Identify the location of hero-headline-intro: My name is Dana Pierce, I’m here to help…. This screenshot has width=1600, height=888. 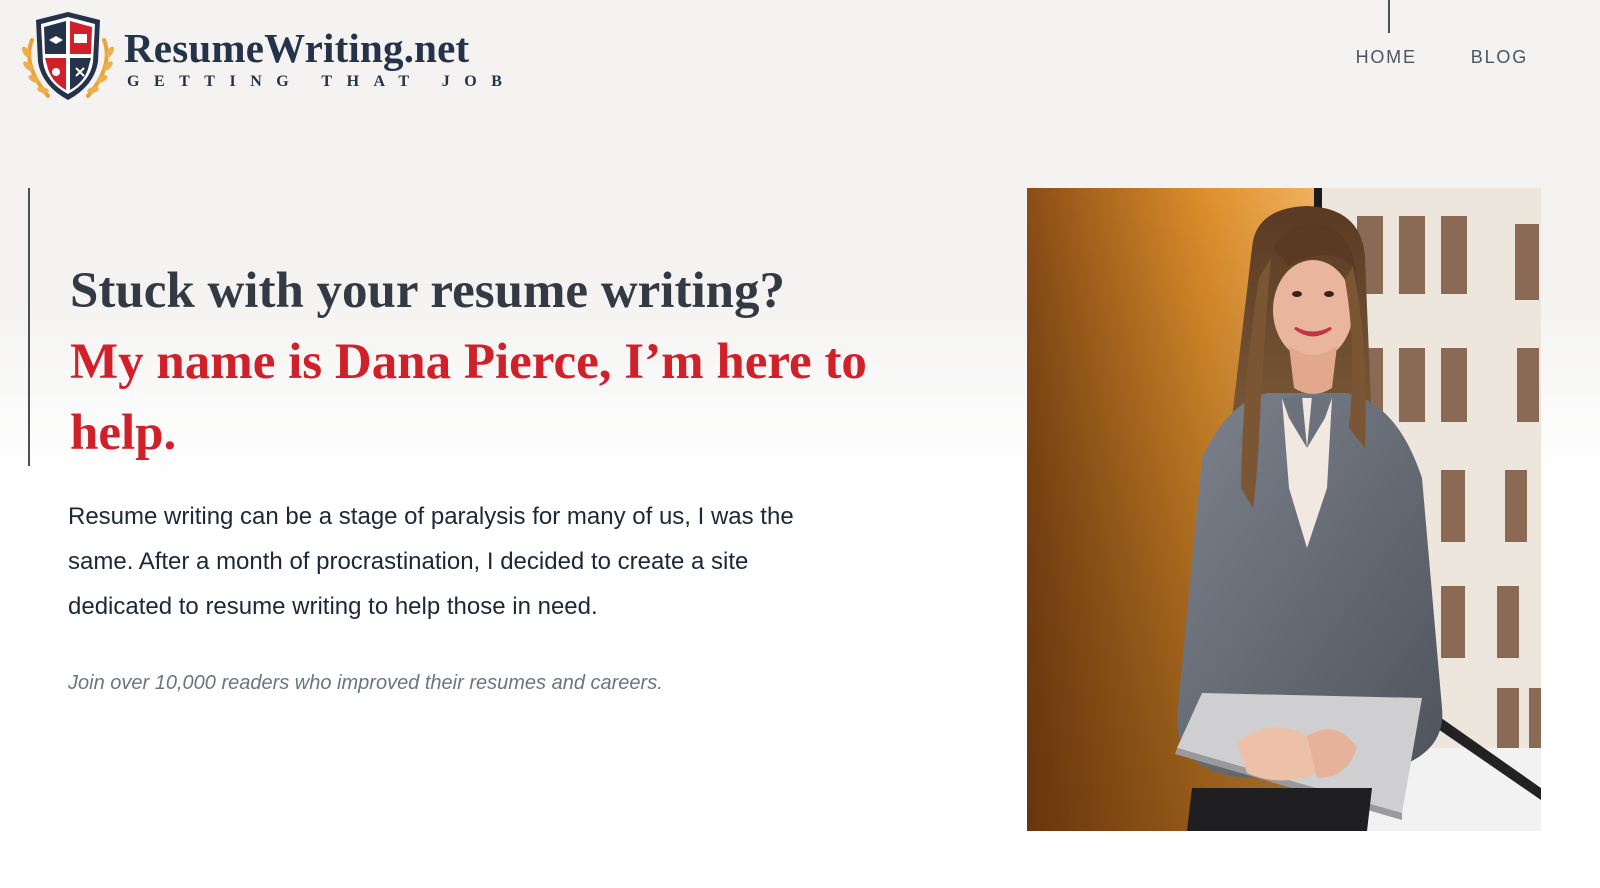
(468, 397).